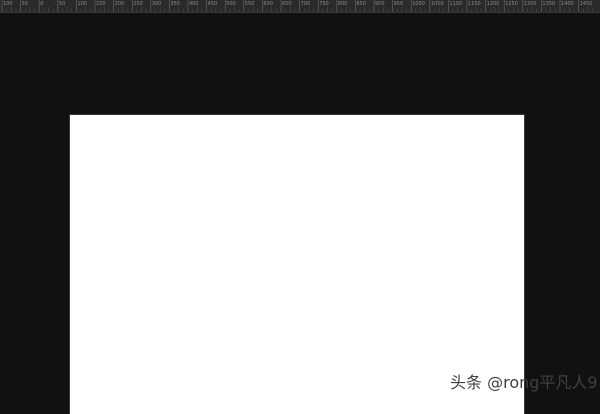 The height and width of the screenshot is (414, 600). What do you see at coordinates (212, 4) in the screenshot?
I see `ruler-label: 450` at bounding box center [212, 4].